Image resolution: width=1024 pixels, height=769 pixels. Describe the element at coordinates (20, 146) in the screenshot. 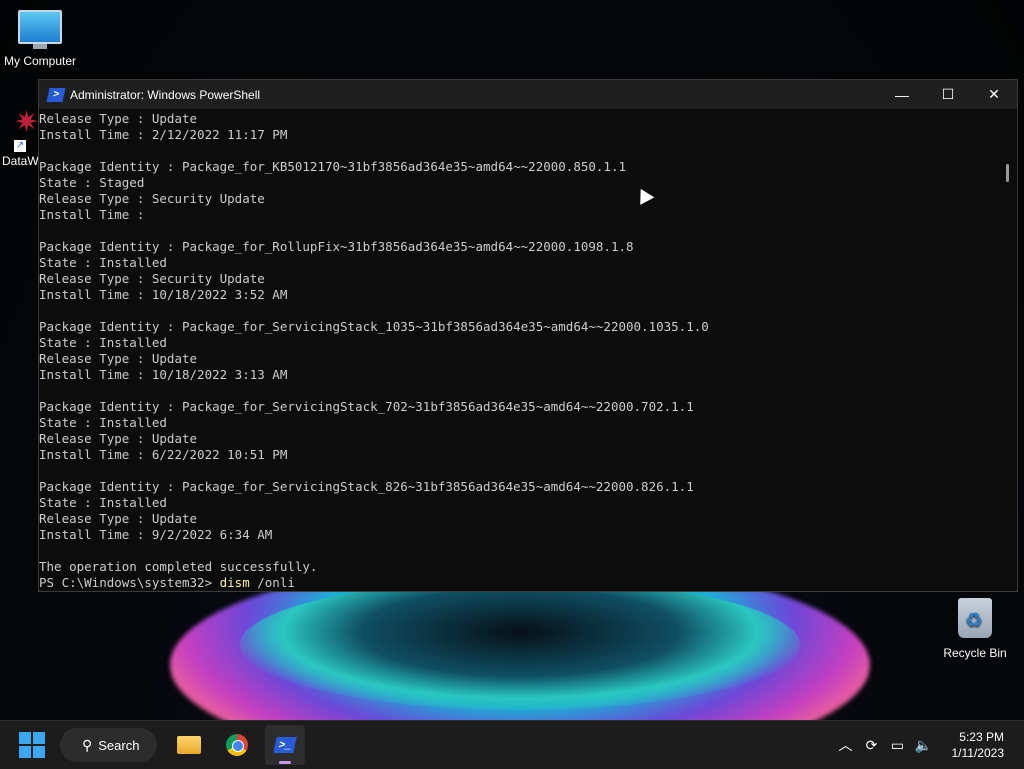

I see `shortcut-arrow-icon: ↗` at that location.